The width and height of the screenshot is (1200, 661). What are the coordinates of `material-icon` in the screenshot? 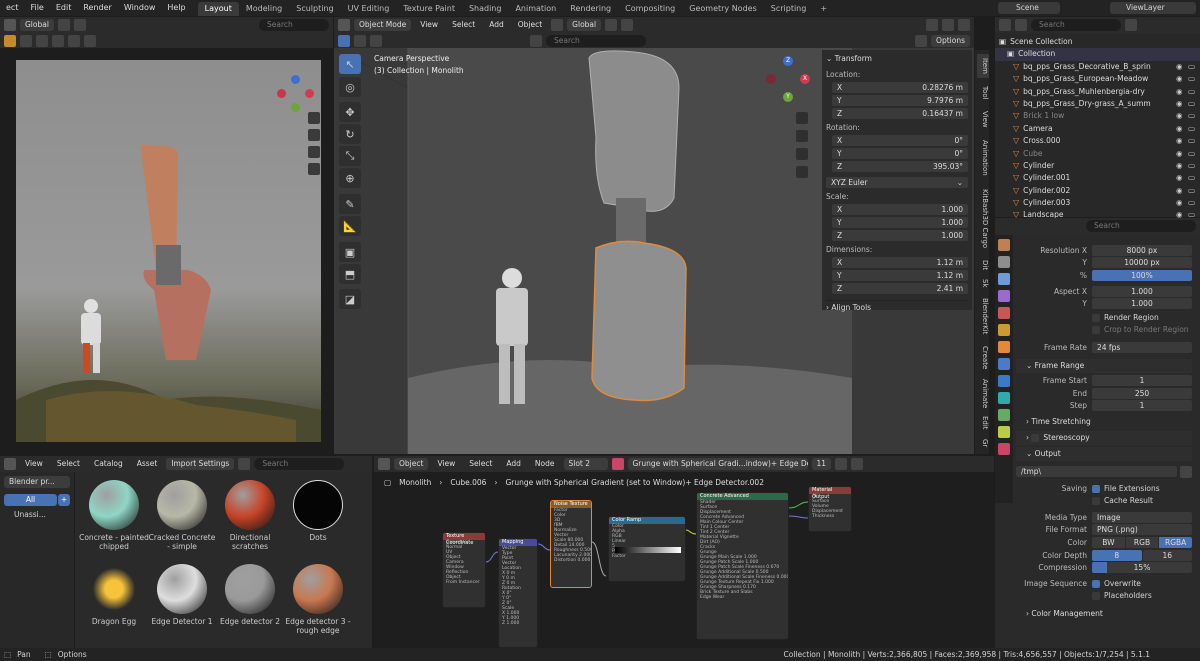 It's located at (536, 40).